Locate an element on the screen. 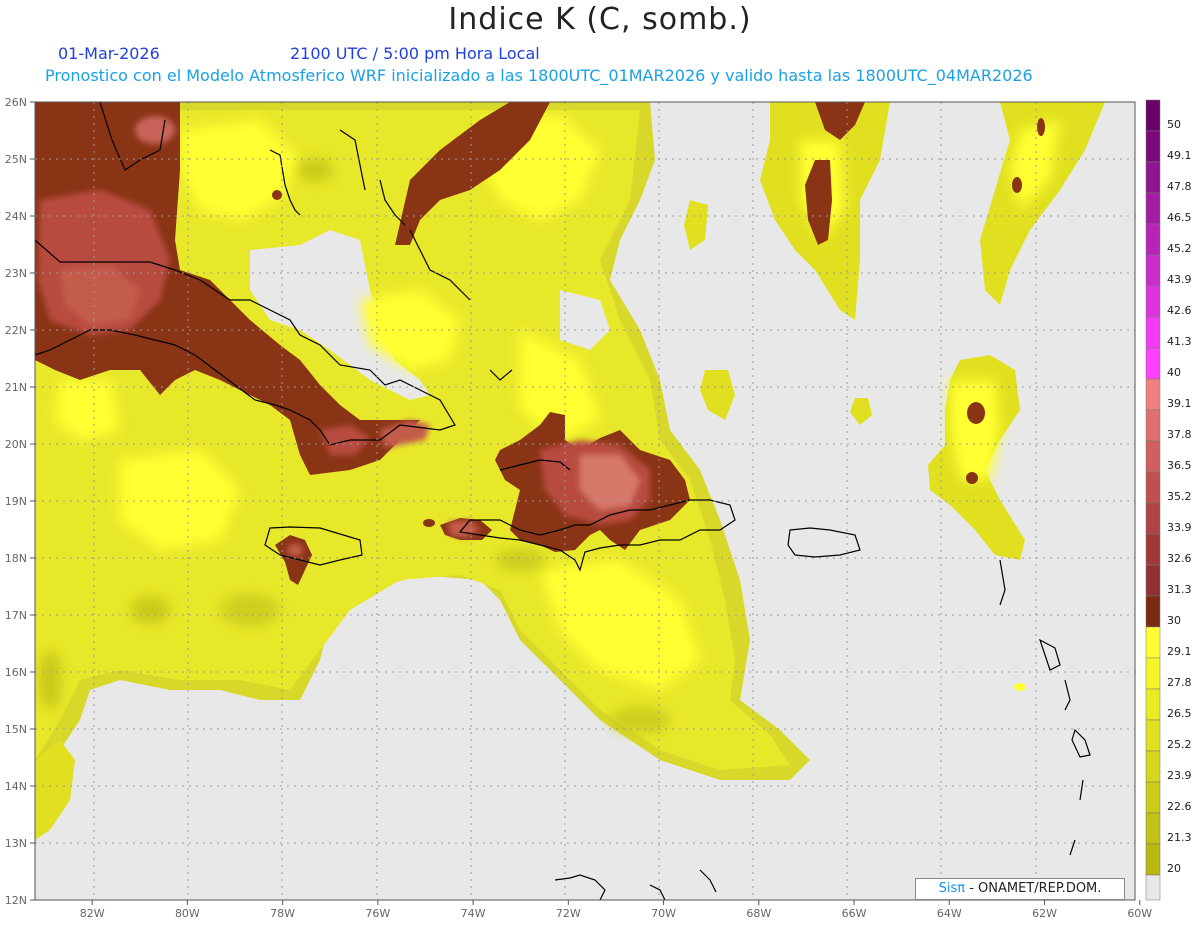 This screenshot has width=1200, height=927. lon-label-76W: 76W is located at coordinates (377, 913).